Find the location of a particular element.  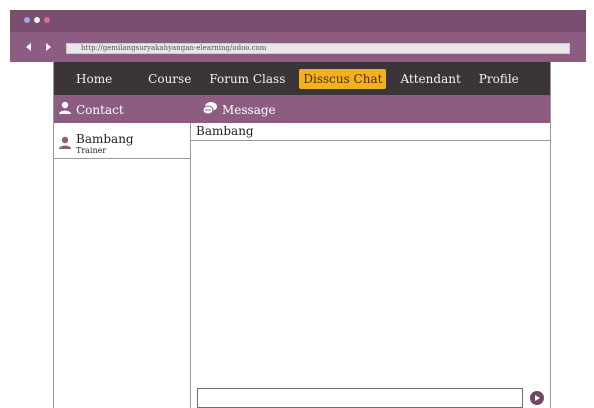

window-controls is located at coordinates (37, 20).